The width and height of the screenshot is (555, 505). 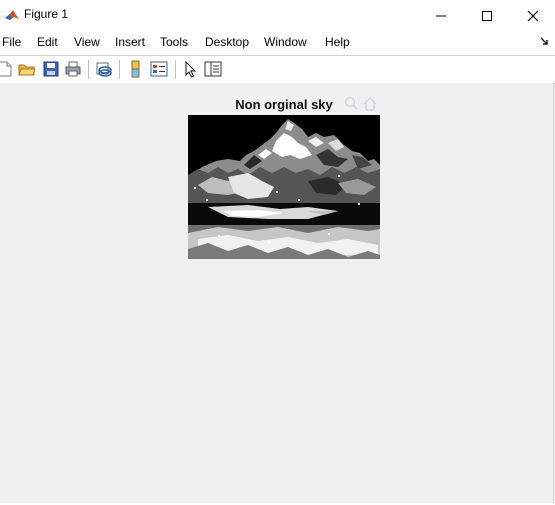 What do you see at coordinates (46, 14) in the screenshot?
I see `window-title: Figure 1` at bounding box center [46, 14].